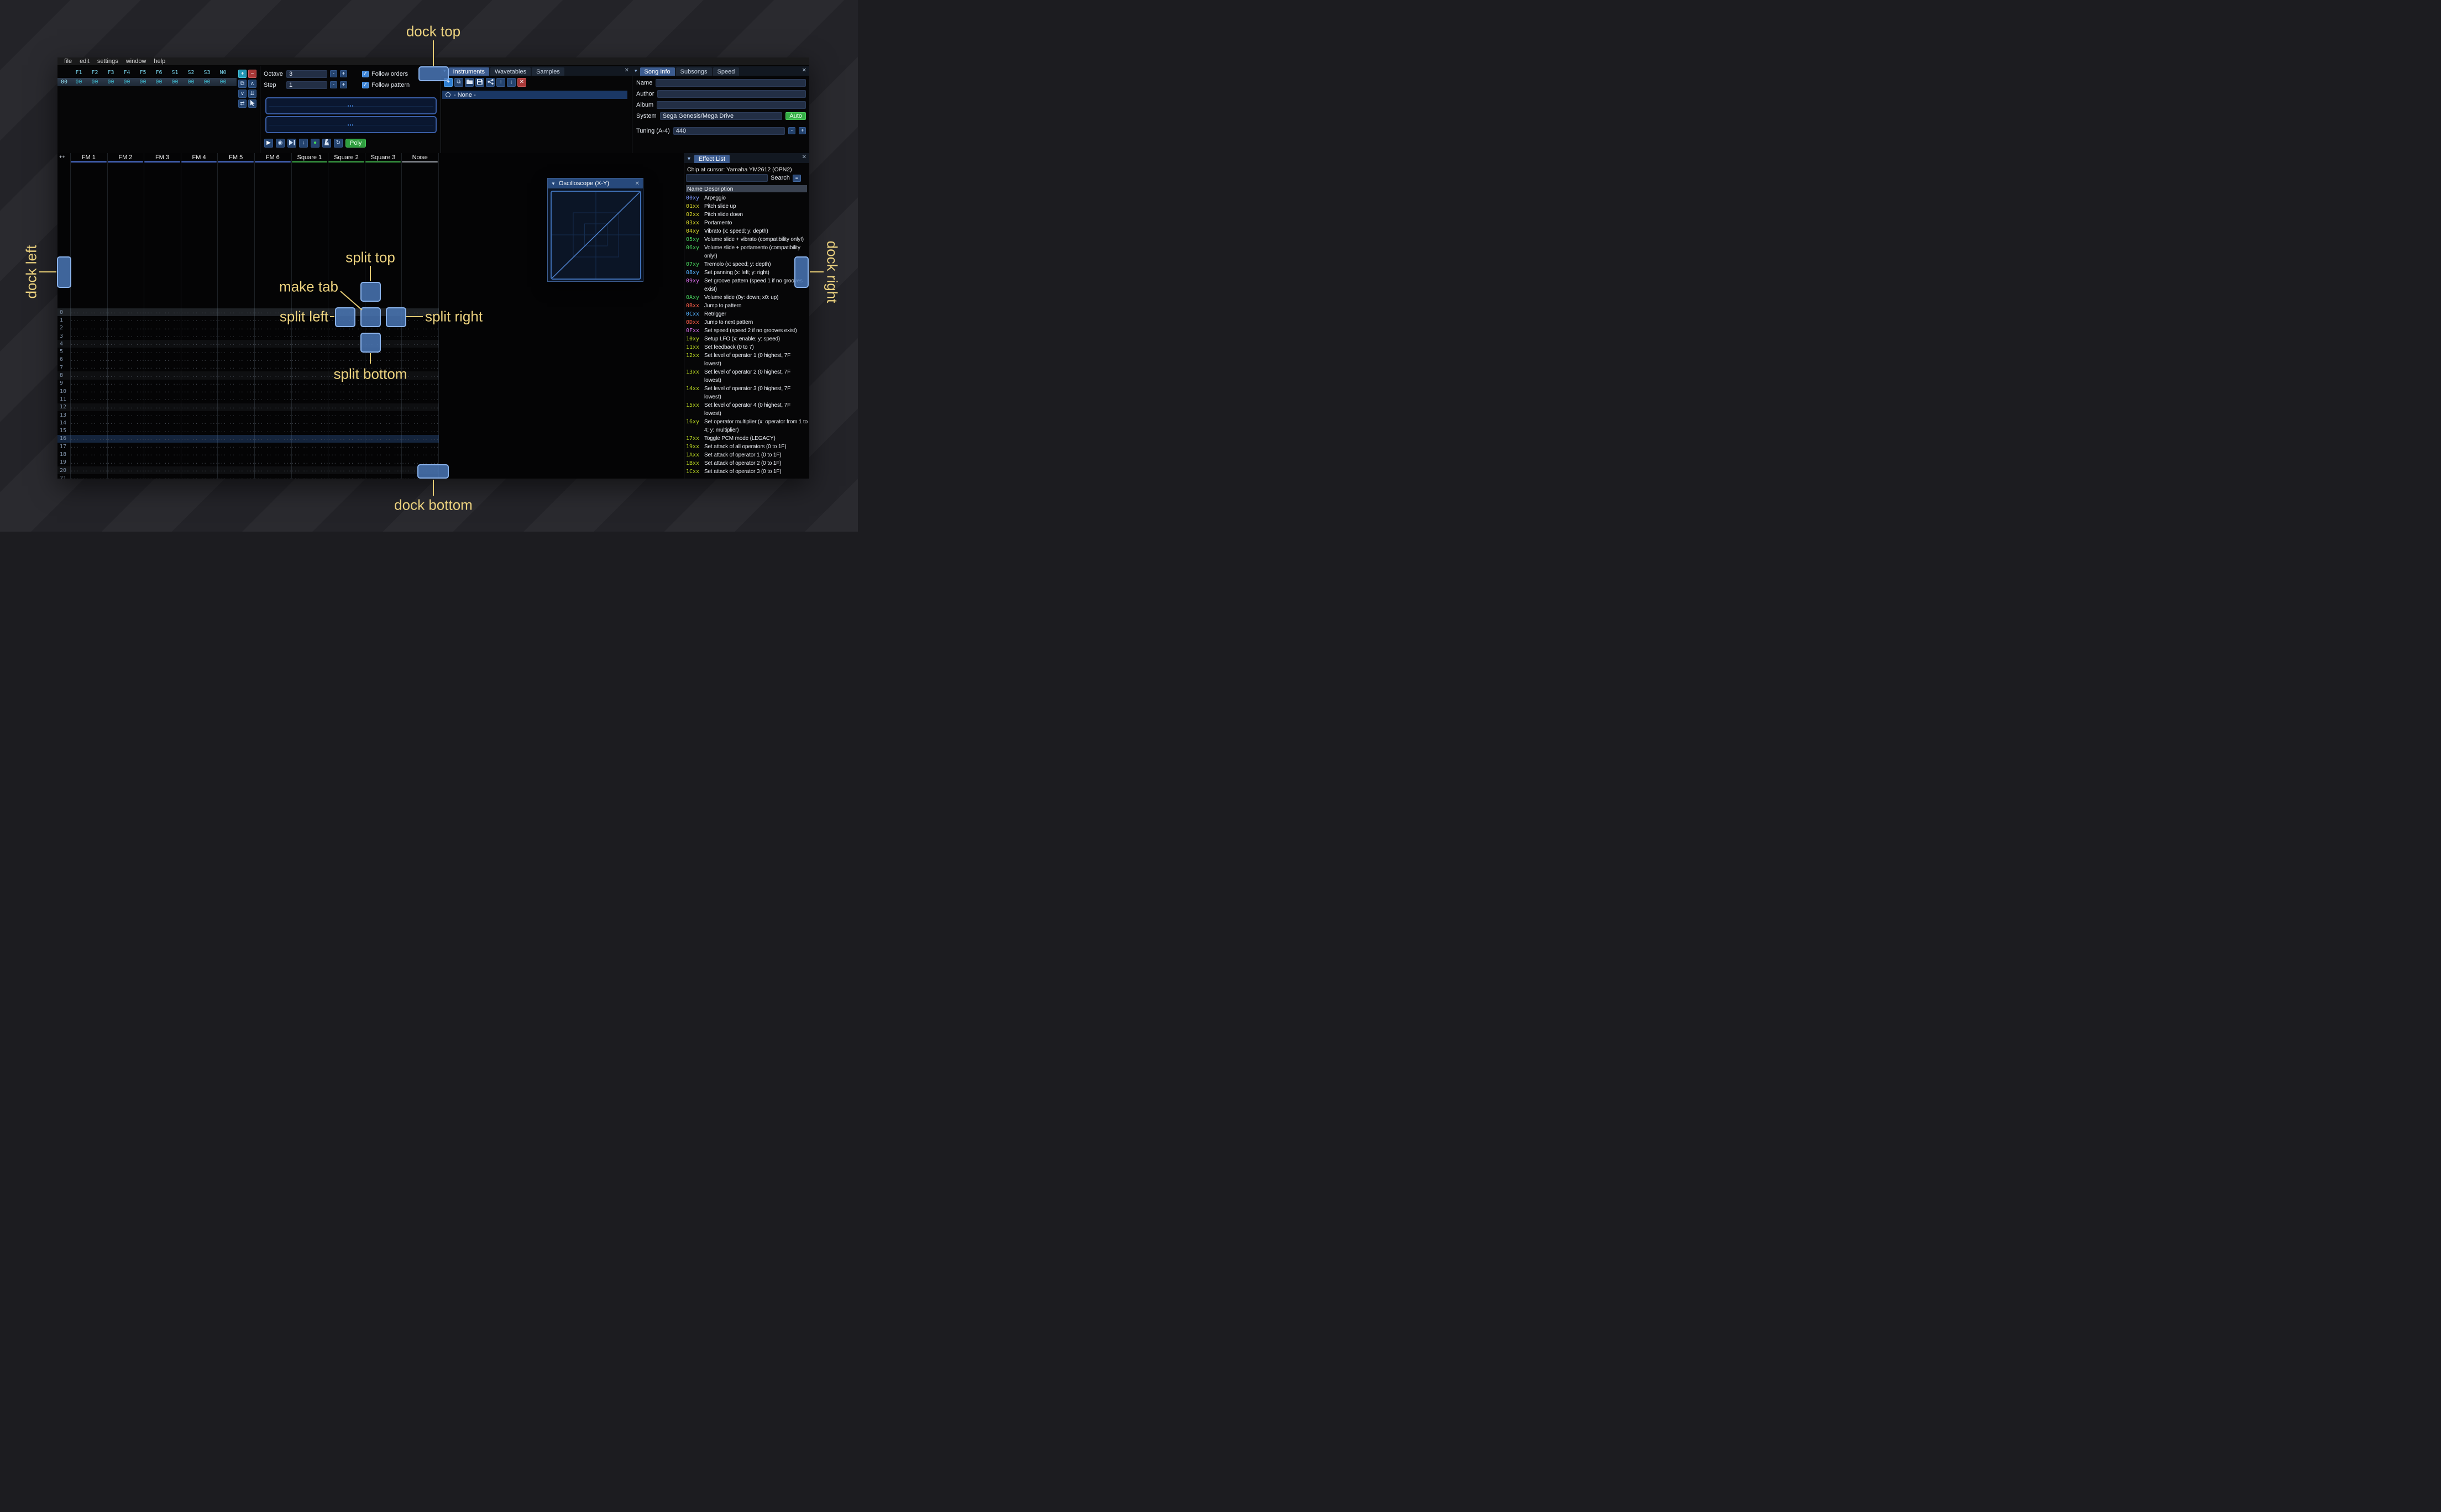  What do you see at coordinates (333, 73) in the screenshot?
I see `octave-decrease-button: -` at bounding box center [333, 73].